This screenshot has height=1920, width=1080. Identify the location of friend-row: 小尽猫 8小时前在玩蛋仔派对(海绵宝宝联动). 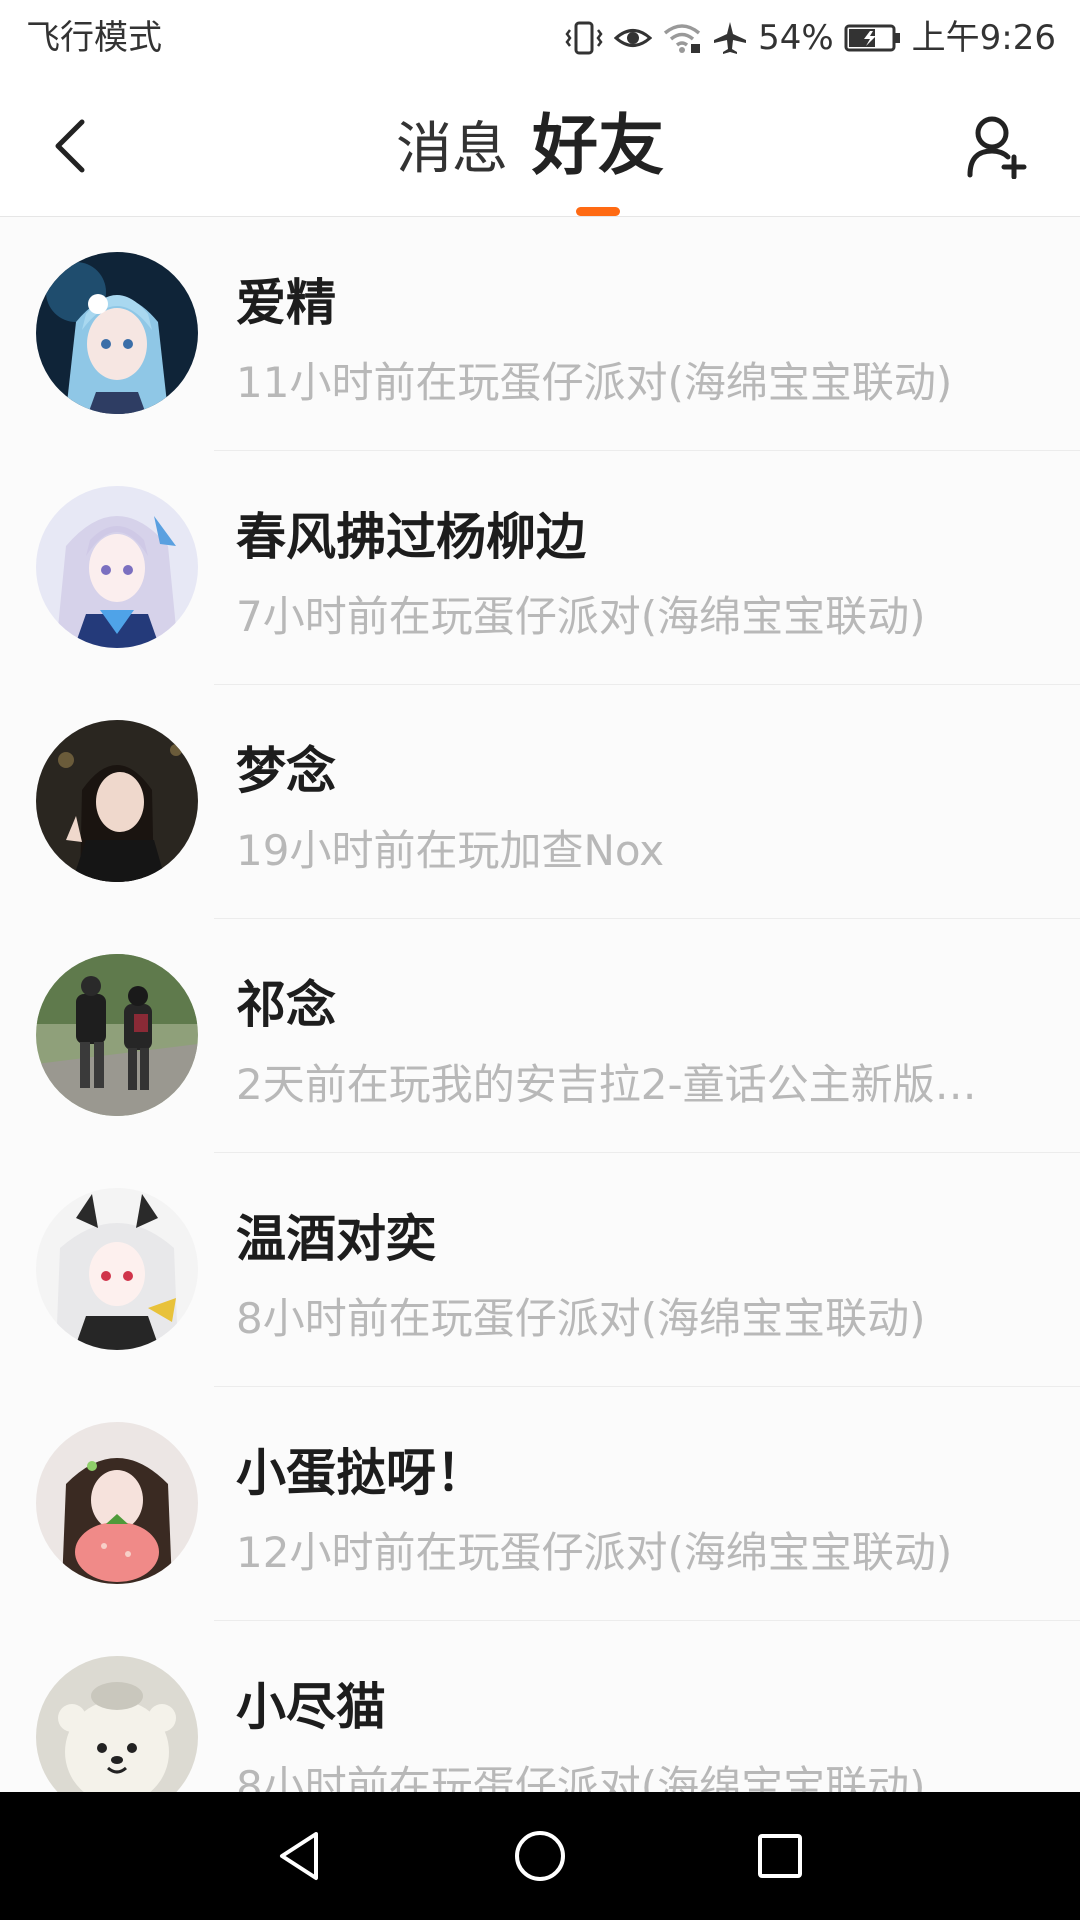
(540, 1706).